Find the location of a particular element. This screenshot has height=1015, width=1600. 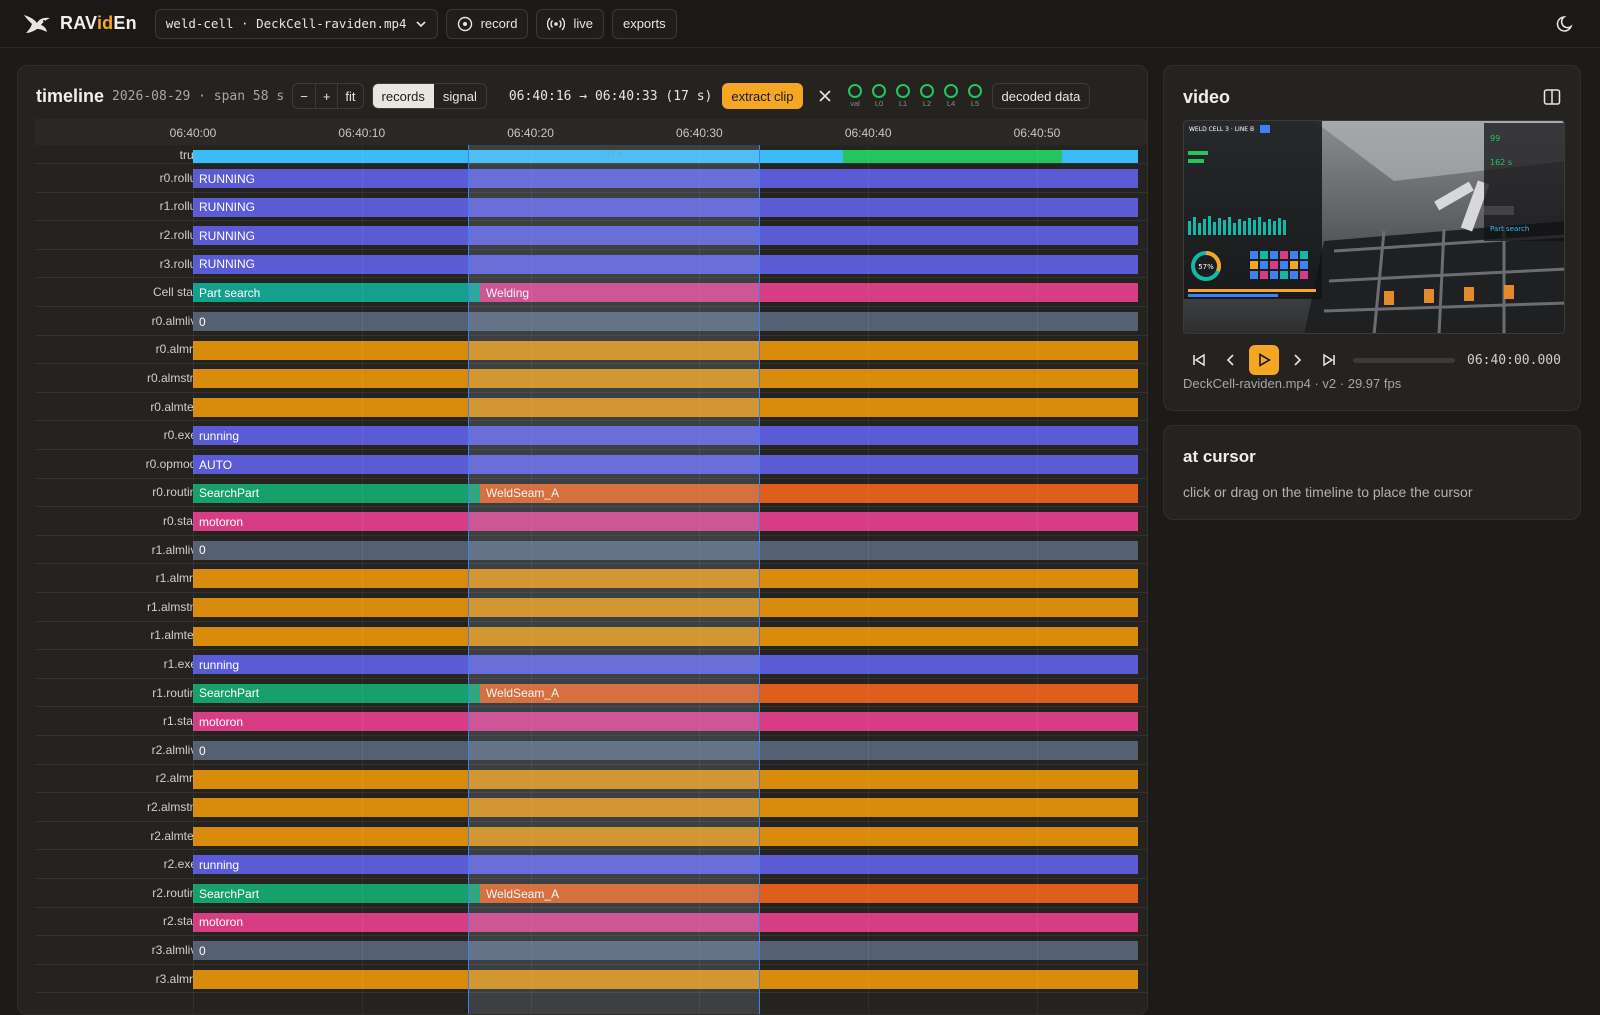

timeline-row: r2.routine SearchPart WeldSeam_A is located at coordinates (591, 893).